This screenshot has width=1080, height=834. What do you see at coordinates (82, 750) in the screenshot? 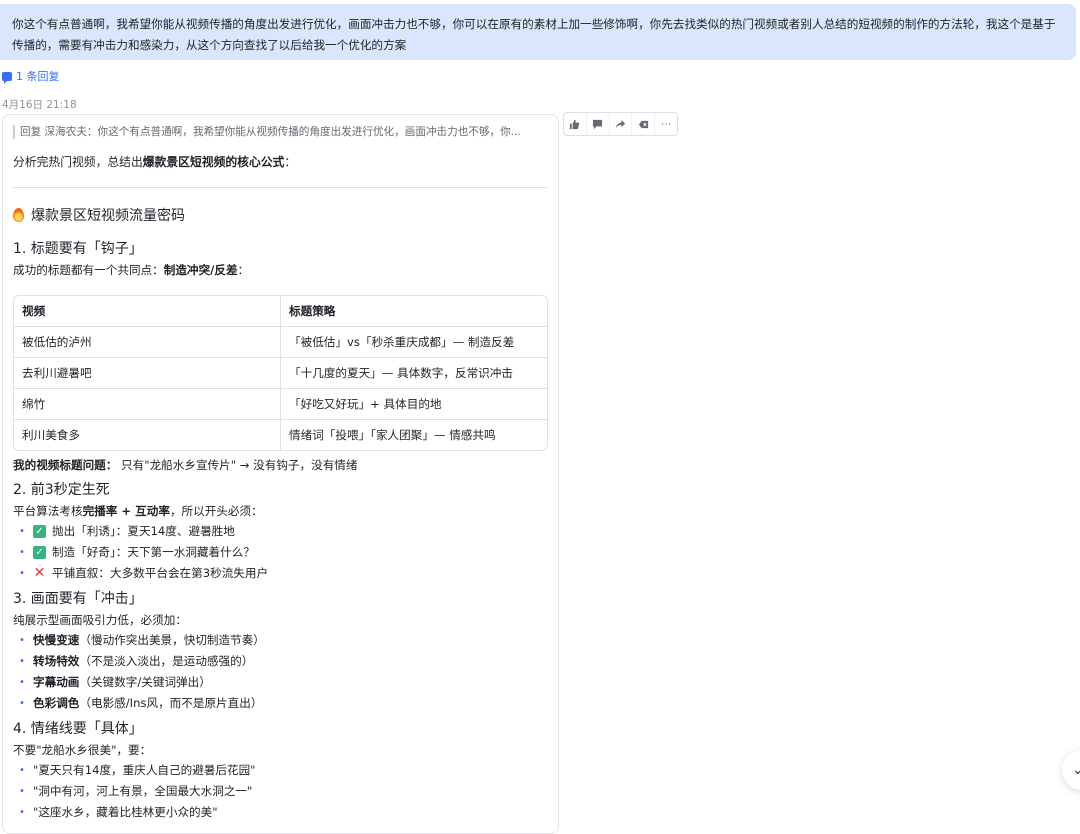
I see `heading-4-sub: 不要"龙船水乡很美"，要：` at bounding box center [82, 750].